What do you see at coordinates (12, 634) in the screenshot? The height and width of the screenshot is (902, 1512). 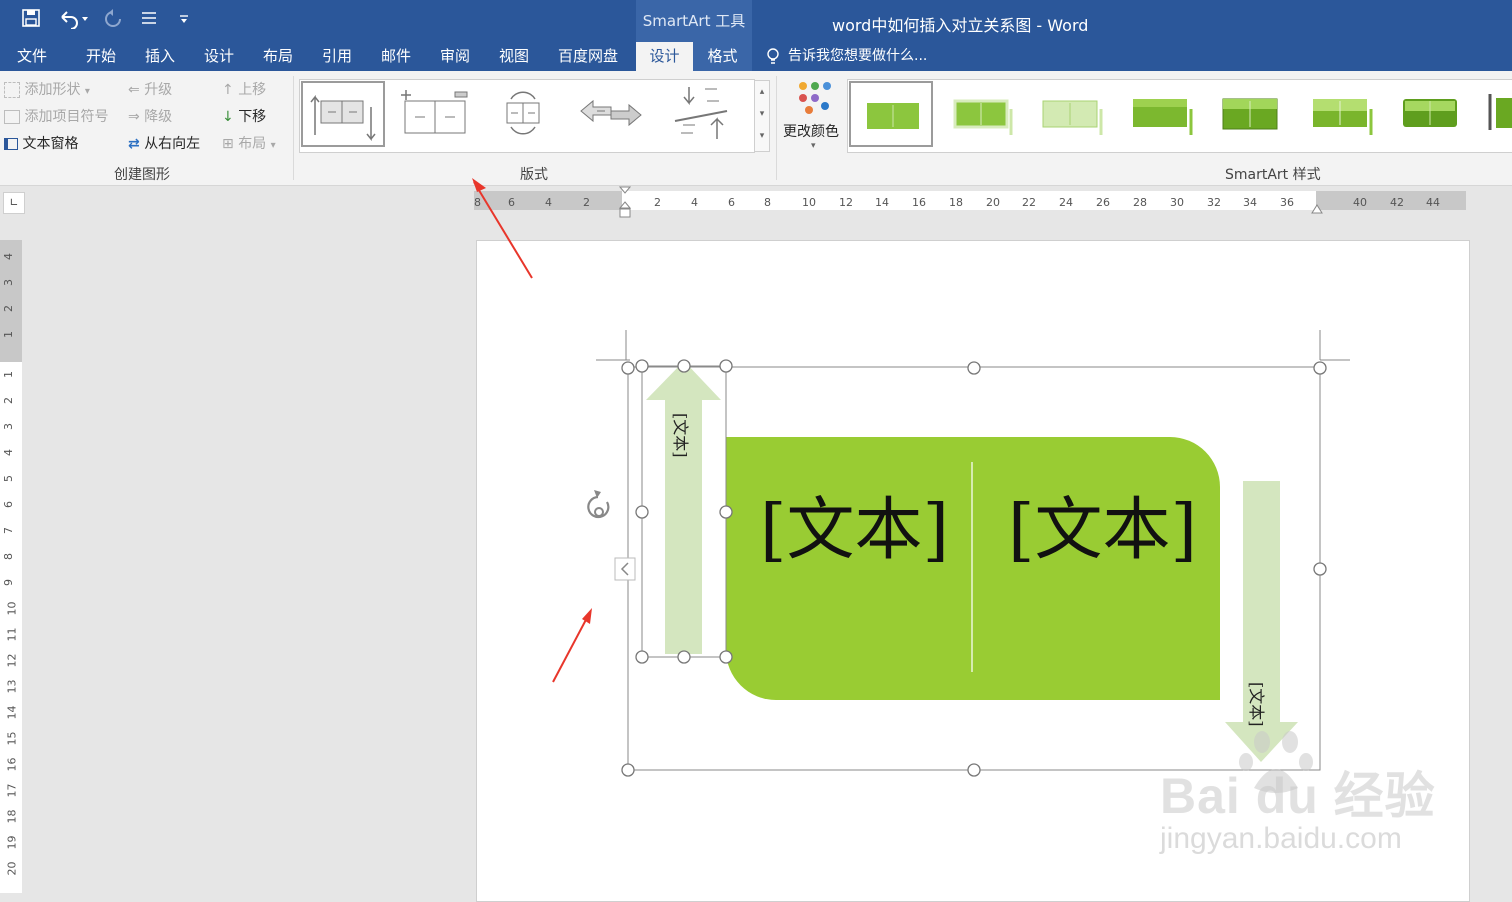 I see `ruler-tick-label: 11` at bounding box center [12, 634].